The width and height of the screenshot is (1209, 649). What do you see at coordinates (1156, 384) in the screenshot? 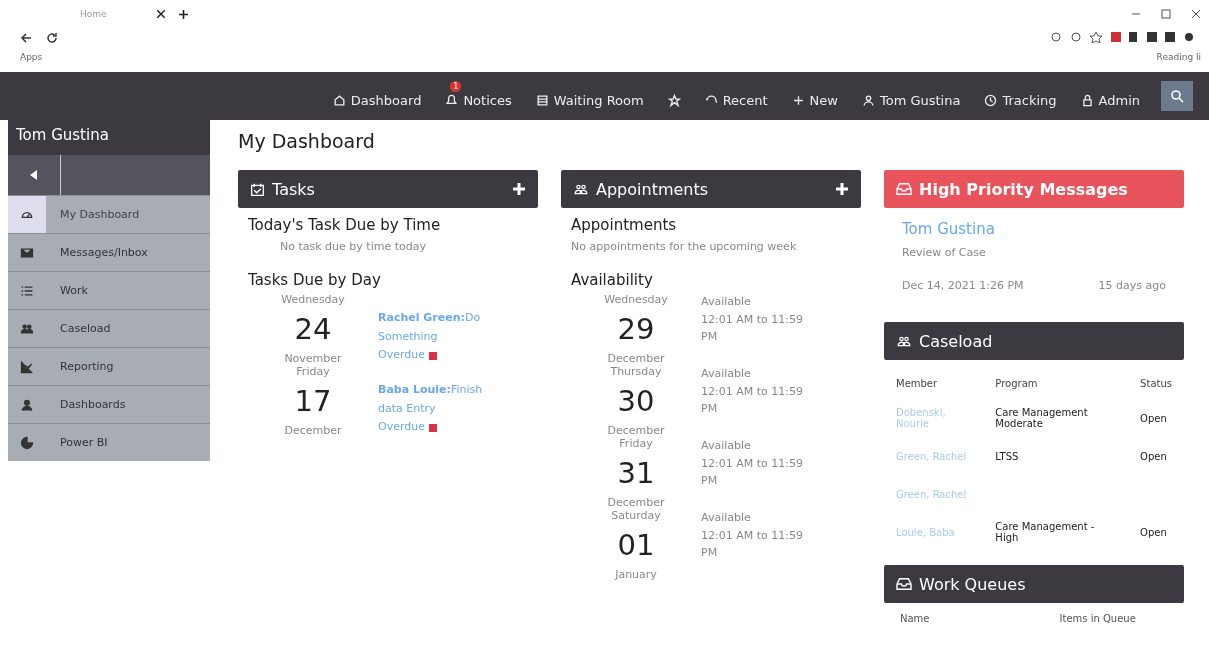
I see `column-header: Status` at bounding box center [1156, 384].